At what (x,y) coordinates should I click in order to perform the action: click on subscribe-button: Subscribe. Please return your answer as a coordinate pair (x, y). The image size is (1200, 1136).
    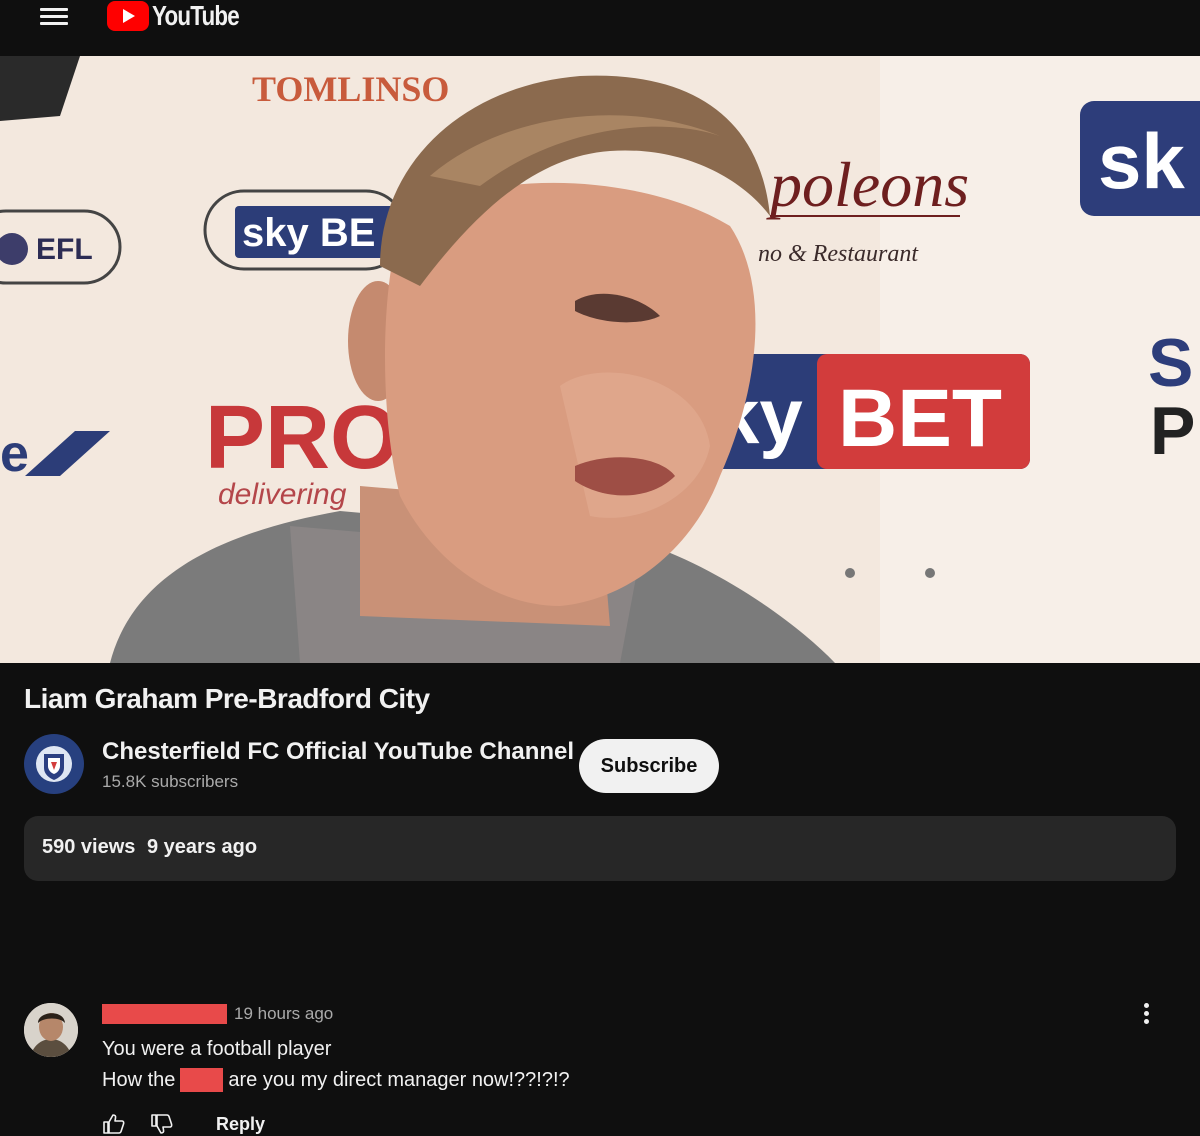
    Looking at the image, I should click on (649, 766).